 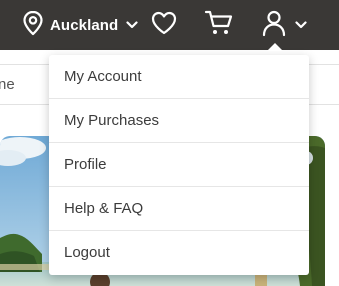 What do you see at coordinates (275, 47) in the screenshot?
I see `dropdown-pointer` at bounding box center [275, 47].